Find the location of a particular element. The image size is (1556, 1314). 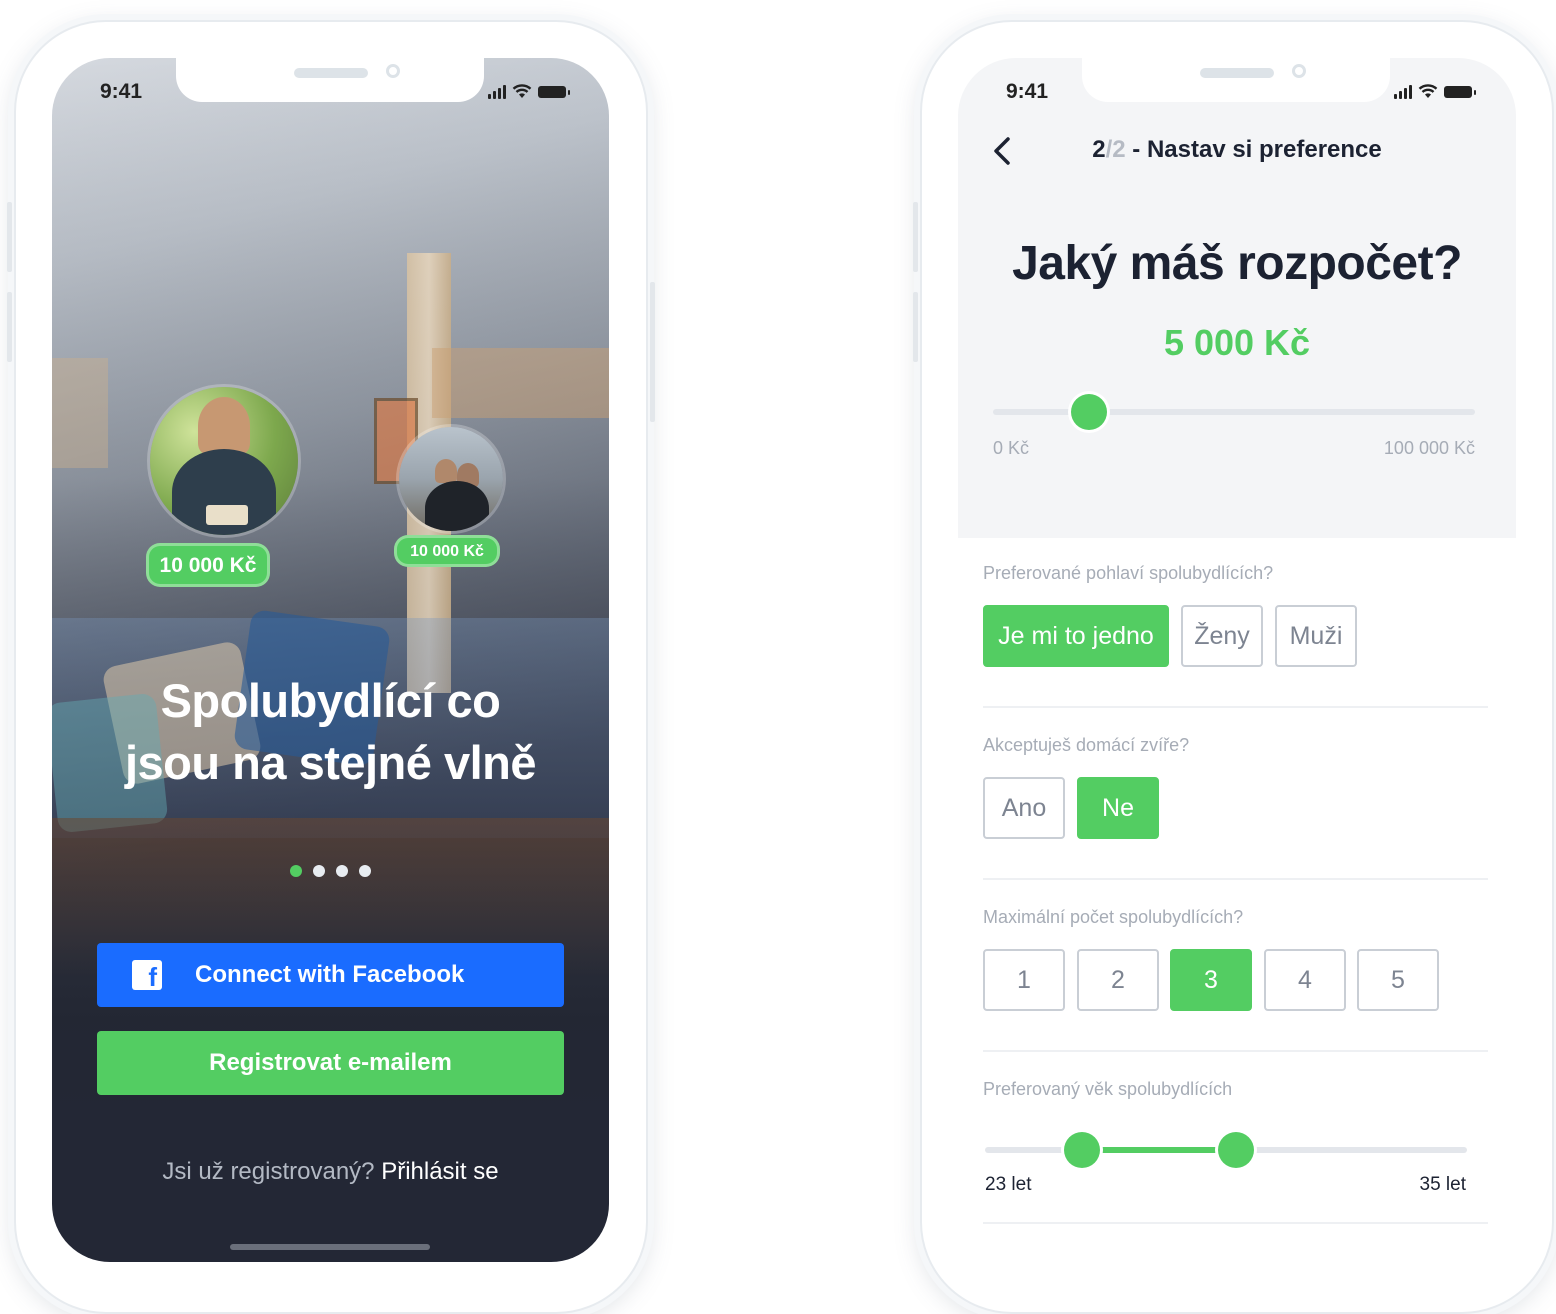

budget-question: Jaký máš rozpočet? is located at coordinates (1237, 263).